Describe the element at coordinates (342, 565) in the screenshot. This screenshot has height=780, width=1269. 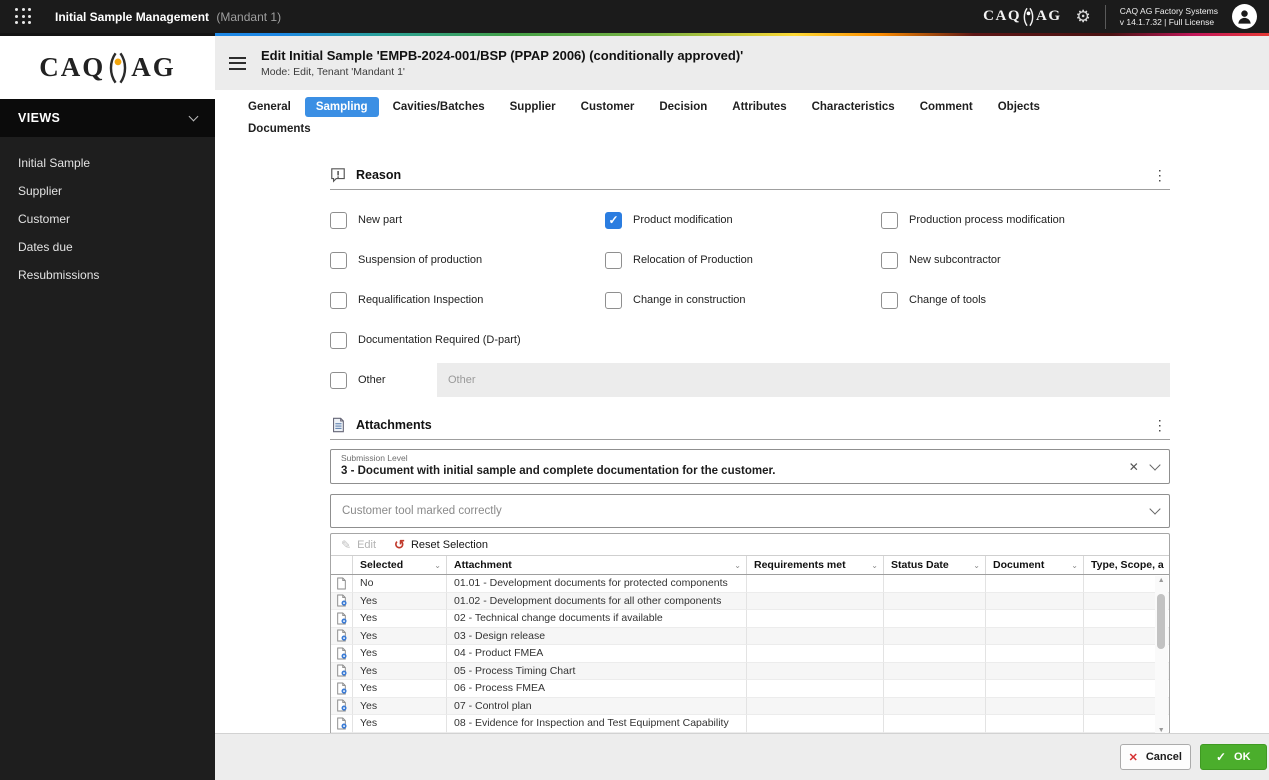
I see `column-header-icon` at that location.